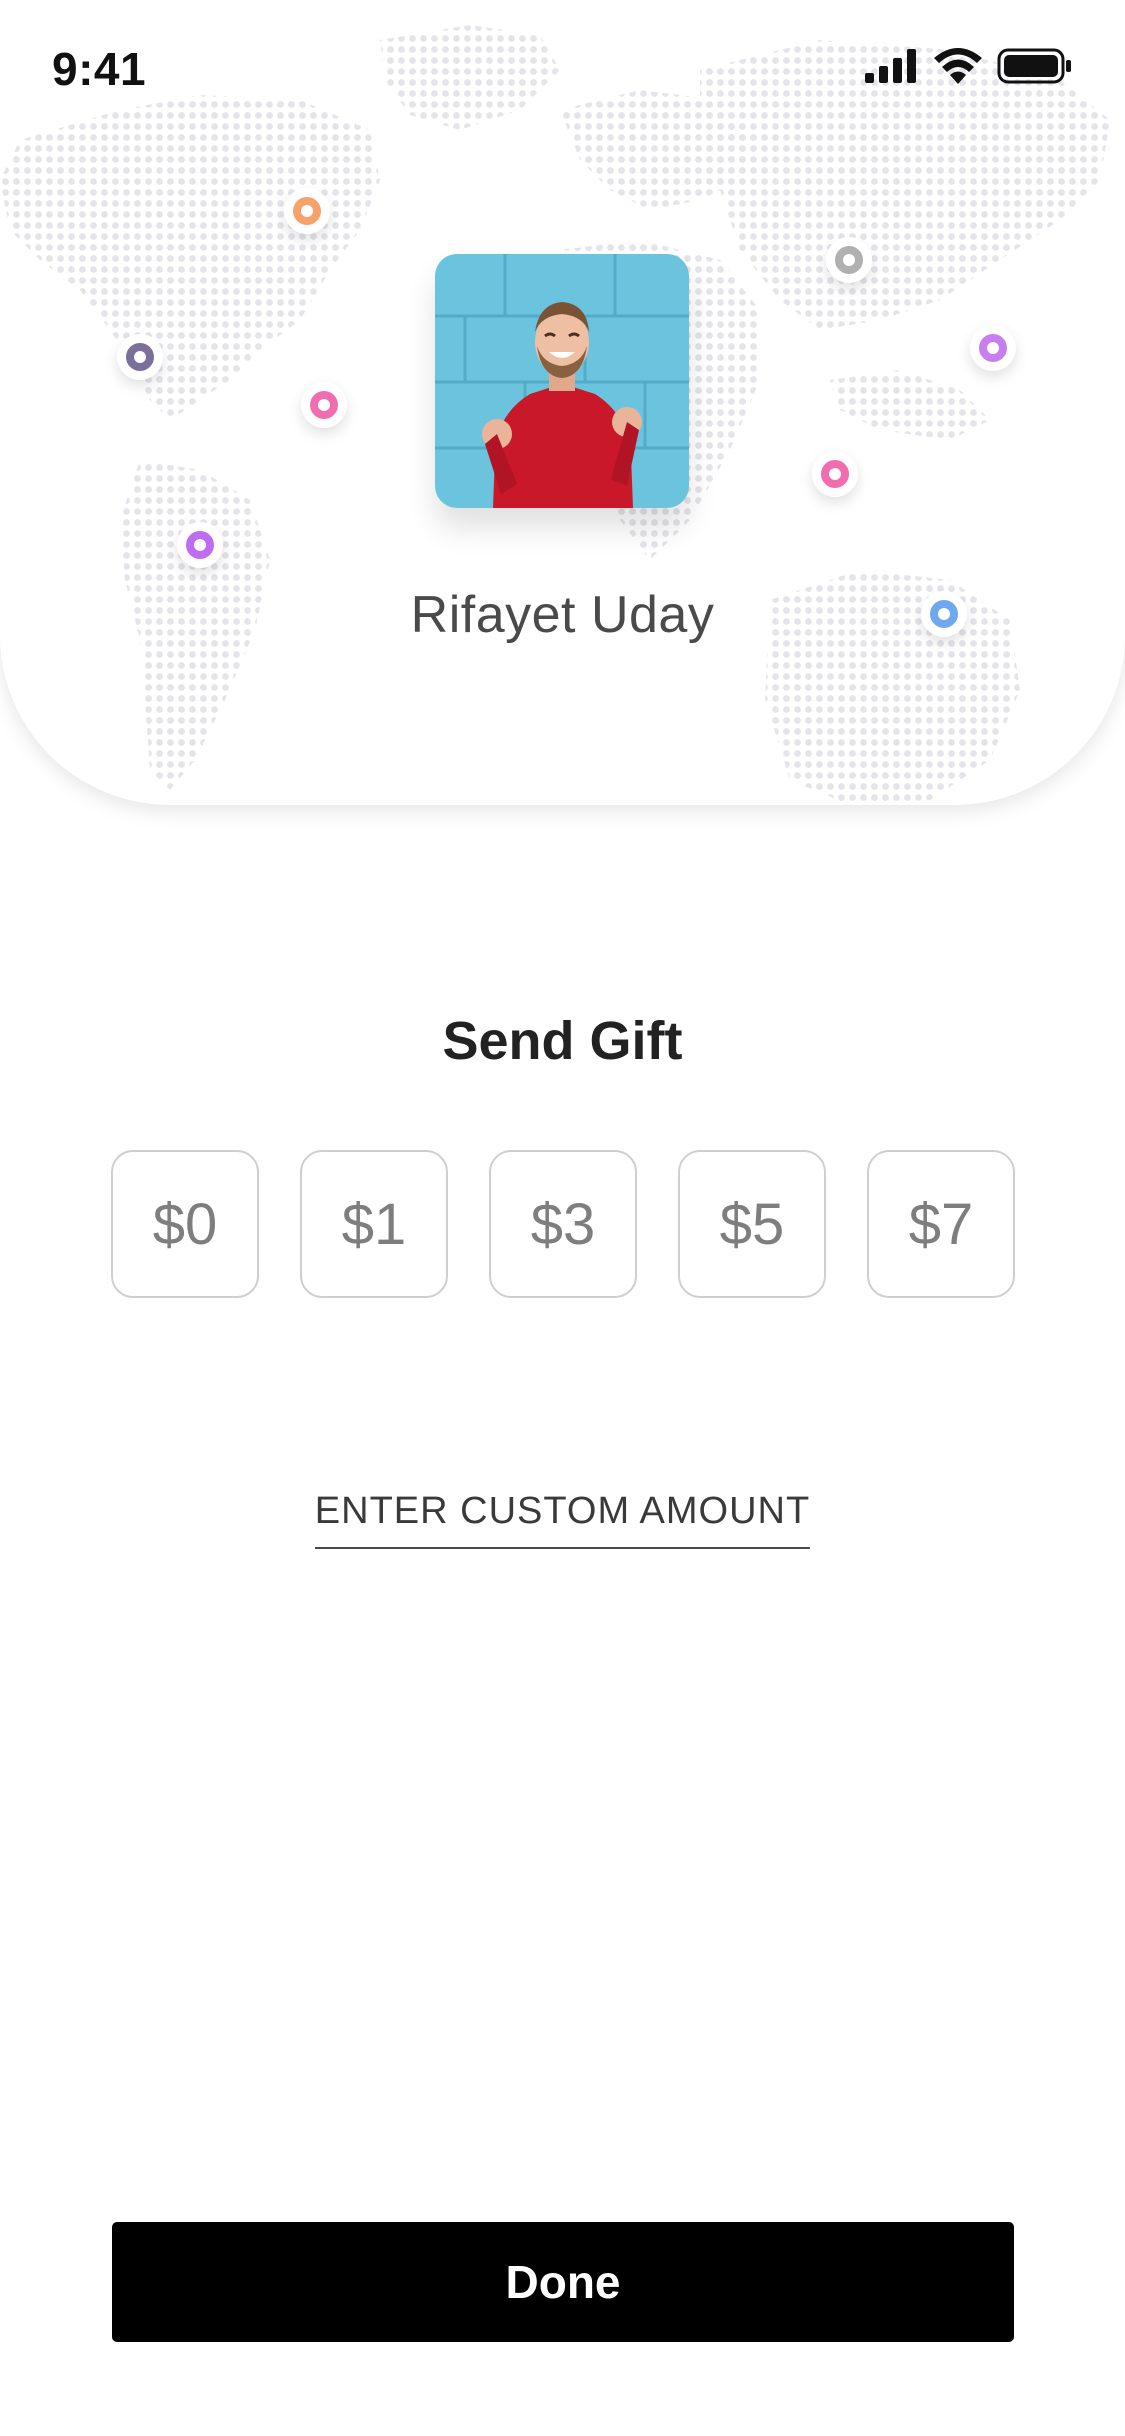 The height and width of the screenshot is (2436, 1125). Describe the element at coordinates (374, 1224) in the screenshot. I see `amount-option-1: $1` at that location.